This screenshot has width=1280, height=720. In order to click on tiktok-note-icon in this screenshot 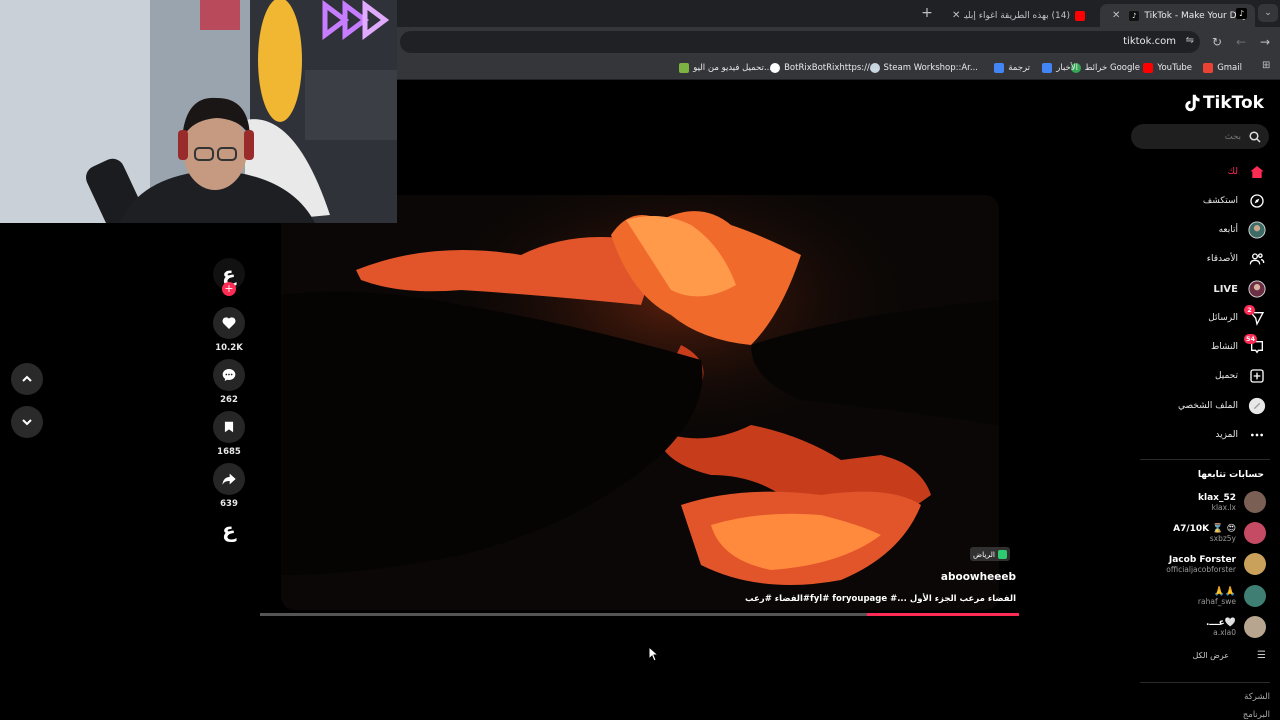, I will do `click(1192, 103)`.